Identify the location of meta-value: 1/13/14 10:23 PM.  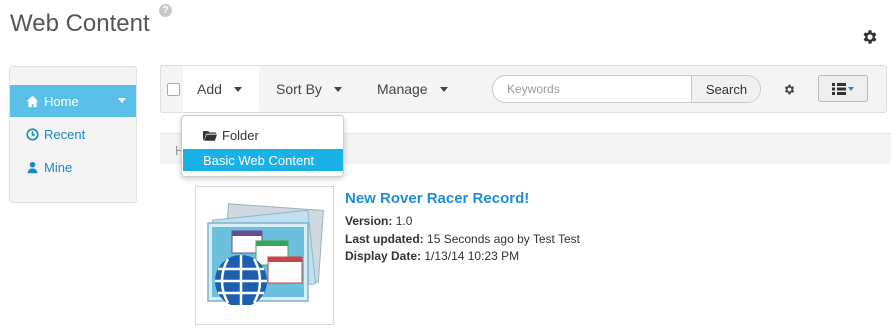
(472, 256).